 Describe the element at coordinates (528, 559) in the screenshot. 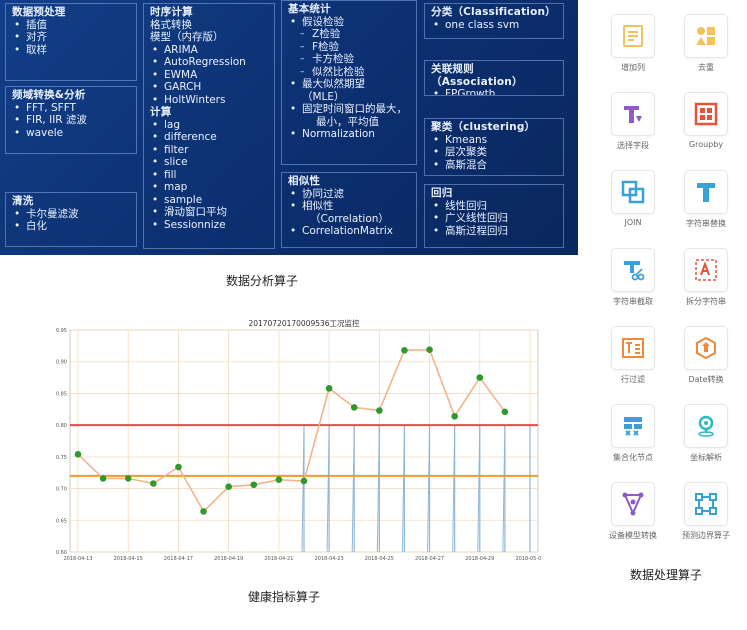

I see `x-tick-label: 2018-05-01` at that location.